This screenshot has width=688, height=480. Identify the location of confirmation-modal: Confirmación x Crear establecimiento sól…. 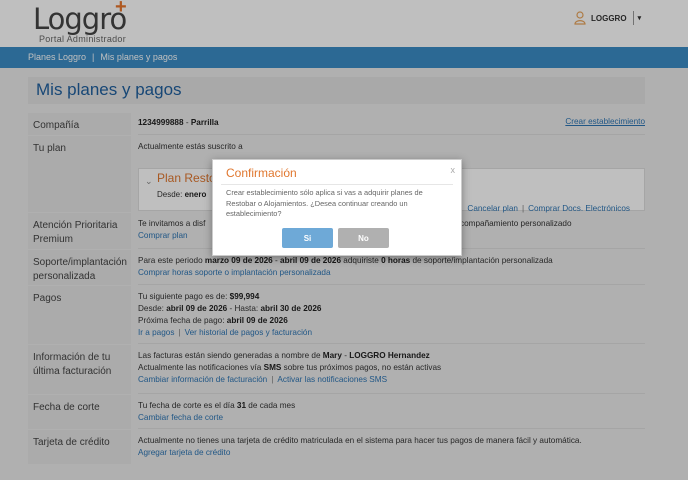
(337, 207).